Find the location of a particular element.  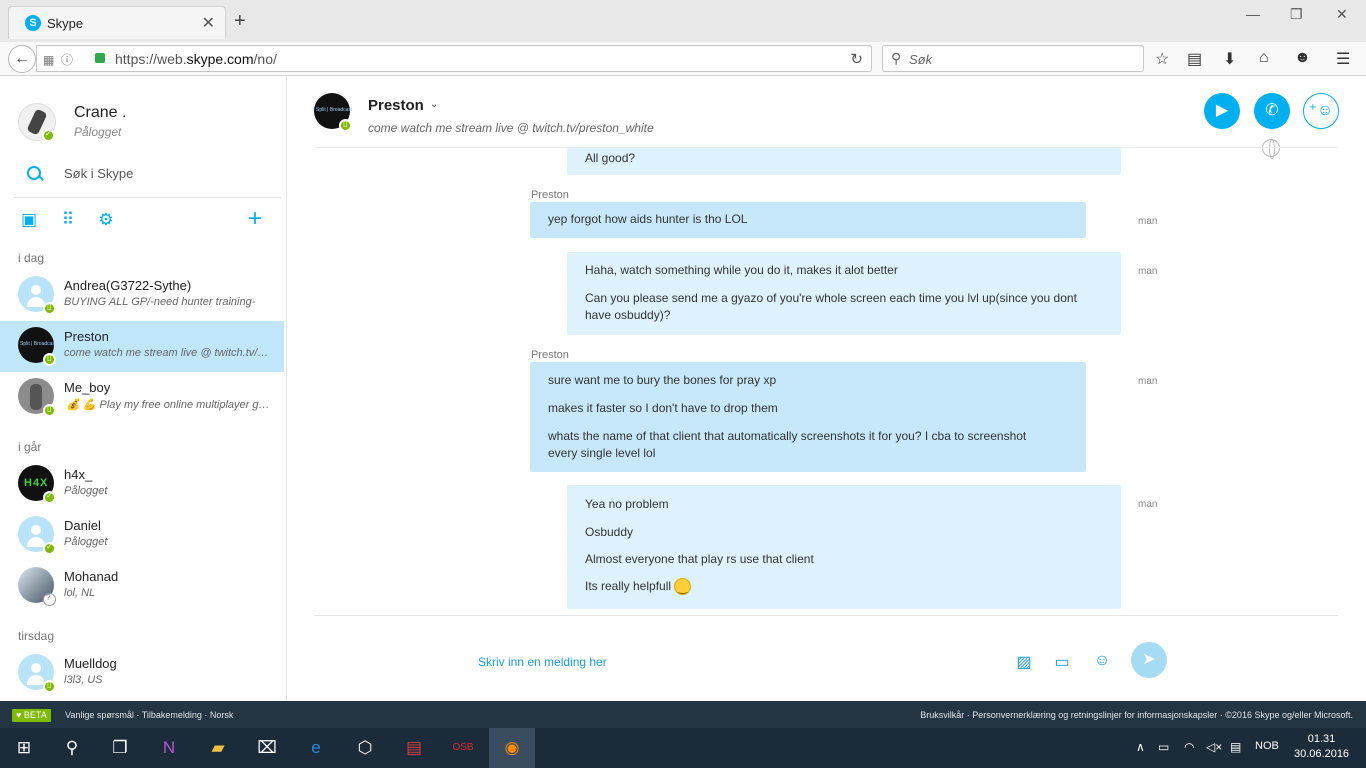

contact-item-muelldog: Muelldog l3l3, US is located at coordinates (142, 673).